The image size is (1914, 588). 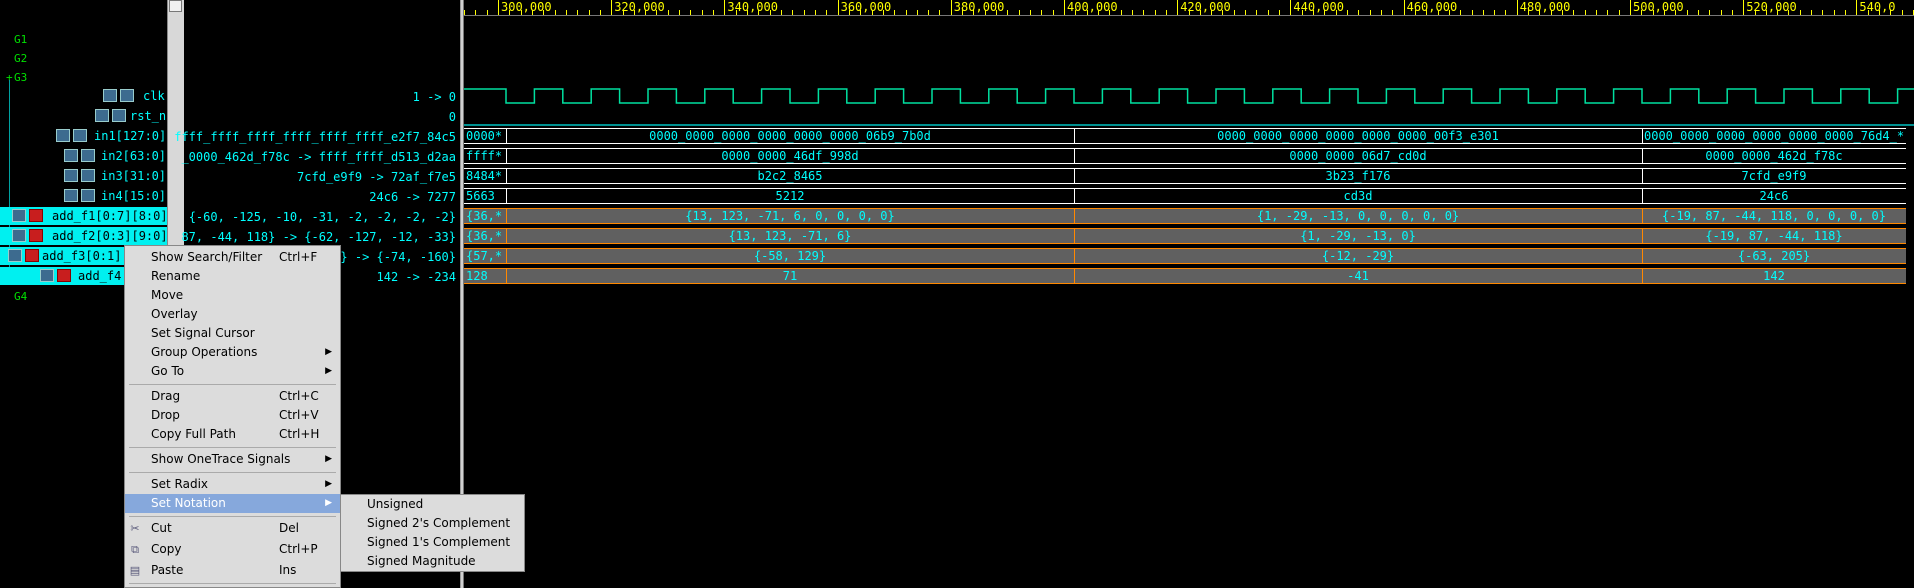 What do you see at coordinates (1774, 216) in the screenshot?
I see `wave-segment: {-19, 87, -44, 118, 0, 0, 0, 0}` at bounding box center [1774, 216].